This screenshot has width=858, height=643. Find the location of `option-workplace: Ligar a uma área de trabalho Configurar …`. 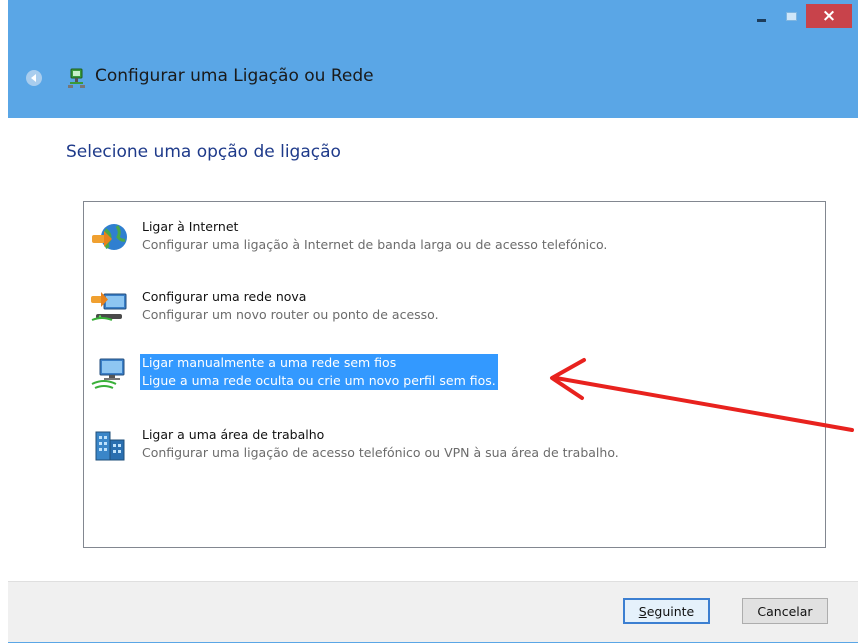

option-workplace: Ligar a uma área de trabalho Configurar … is located at coordinates (450, 446).